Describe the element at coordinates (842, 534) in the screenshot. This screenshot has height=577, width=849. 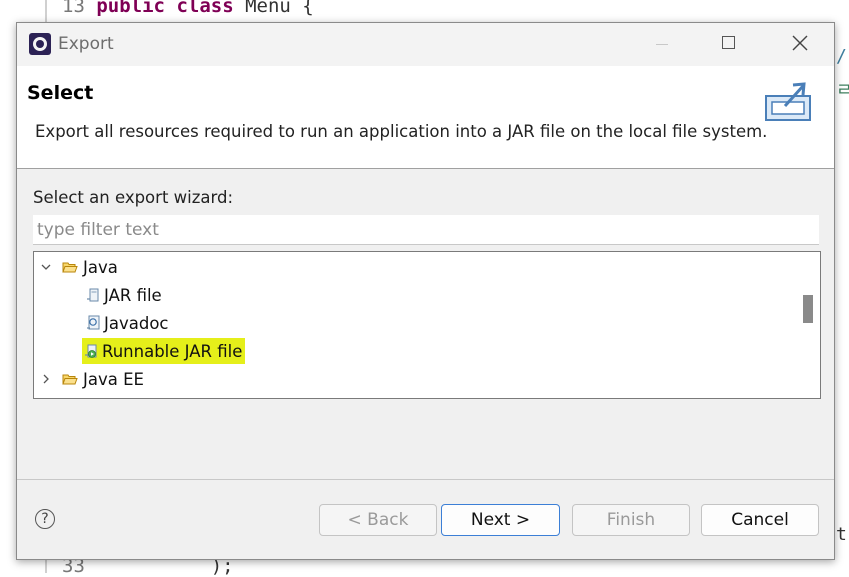
I see `code-fragment: t.` at that location.